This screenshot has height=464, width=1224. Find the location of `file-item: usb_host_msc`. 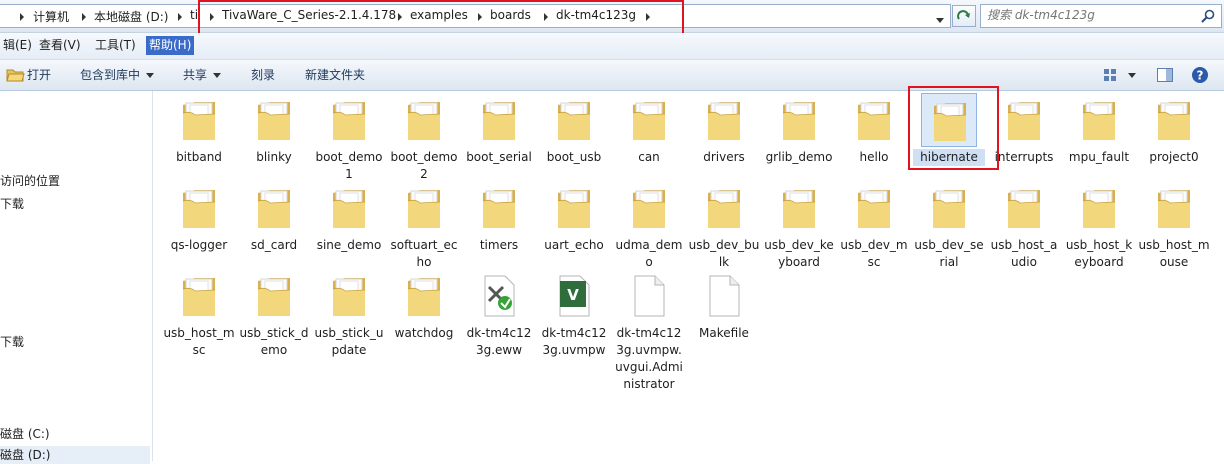

file-item: usb_host_msc is located at coordinates (199, 314).